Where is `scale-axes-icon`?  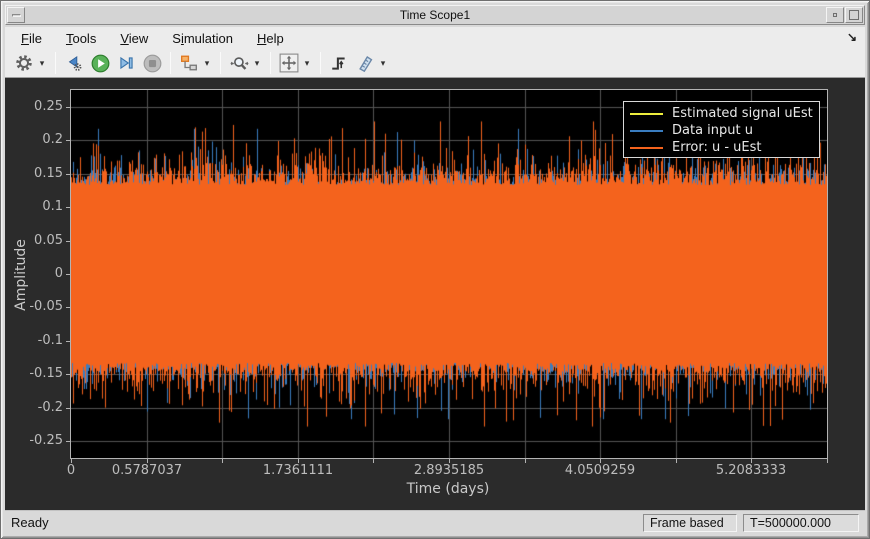 scale-axes-icon is located at coordinates (289, 63).